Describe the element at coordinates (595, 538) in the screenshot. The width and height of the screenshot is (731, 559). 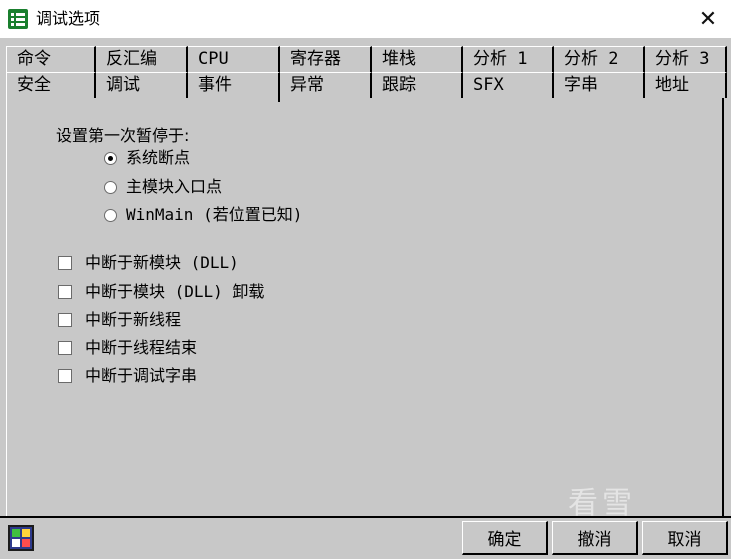
I see `undo-button: 撤消` at that location.